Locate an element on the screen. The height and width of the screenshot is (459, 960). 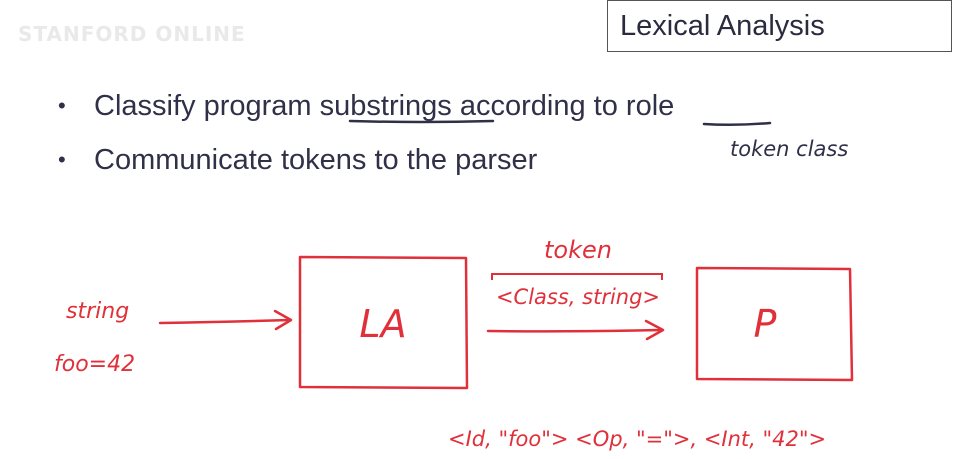
input-arrow is located at coordinates (225, 321).